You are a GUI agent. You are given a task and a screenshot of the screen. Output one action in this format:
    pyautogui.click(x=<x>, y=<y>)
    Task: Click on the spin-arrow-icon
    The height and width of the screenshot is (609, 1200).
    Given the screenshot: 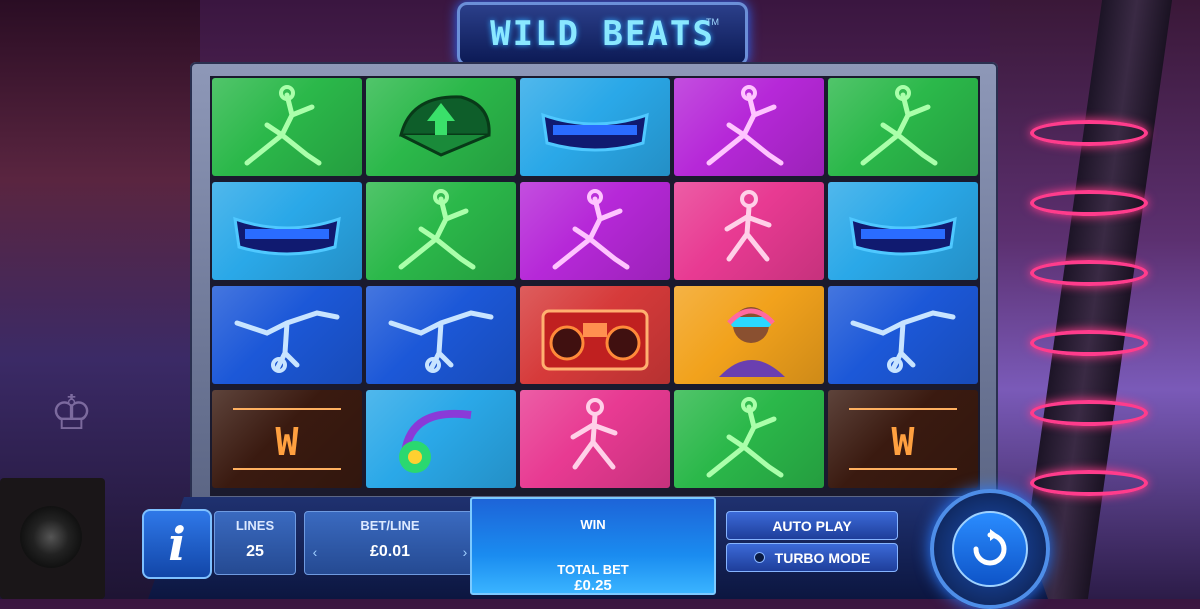 What is the action you would take?
    pyautogui.click(x=990, y=549)
    